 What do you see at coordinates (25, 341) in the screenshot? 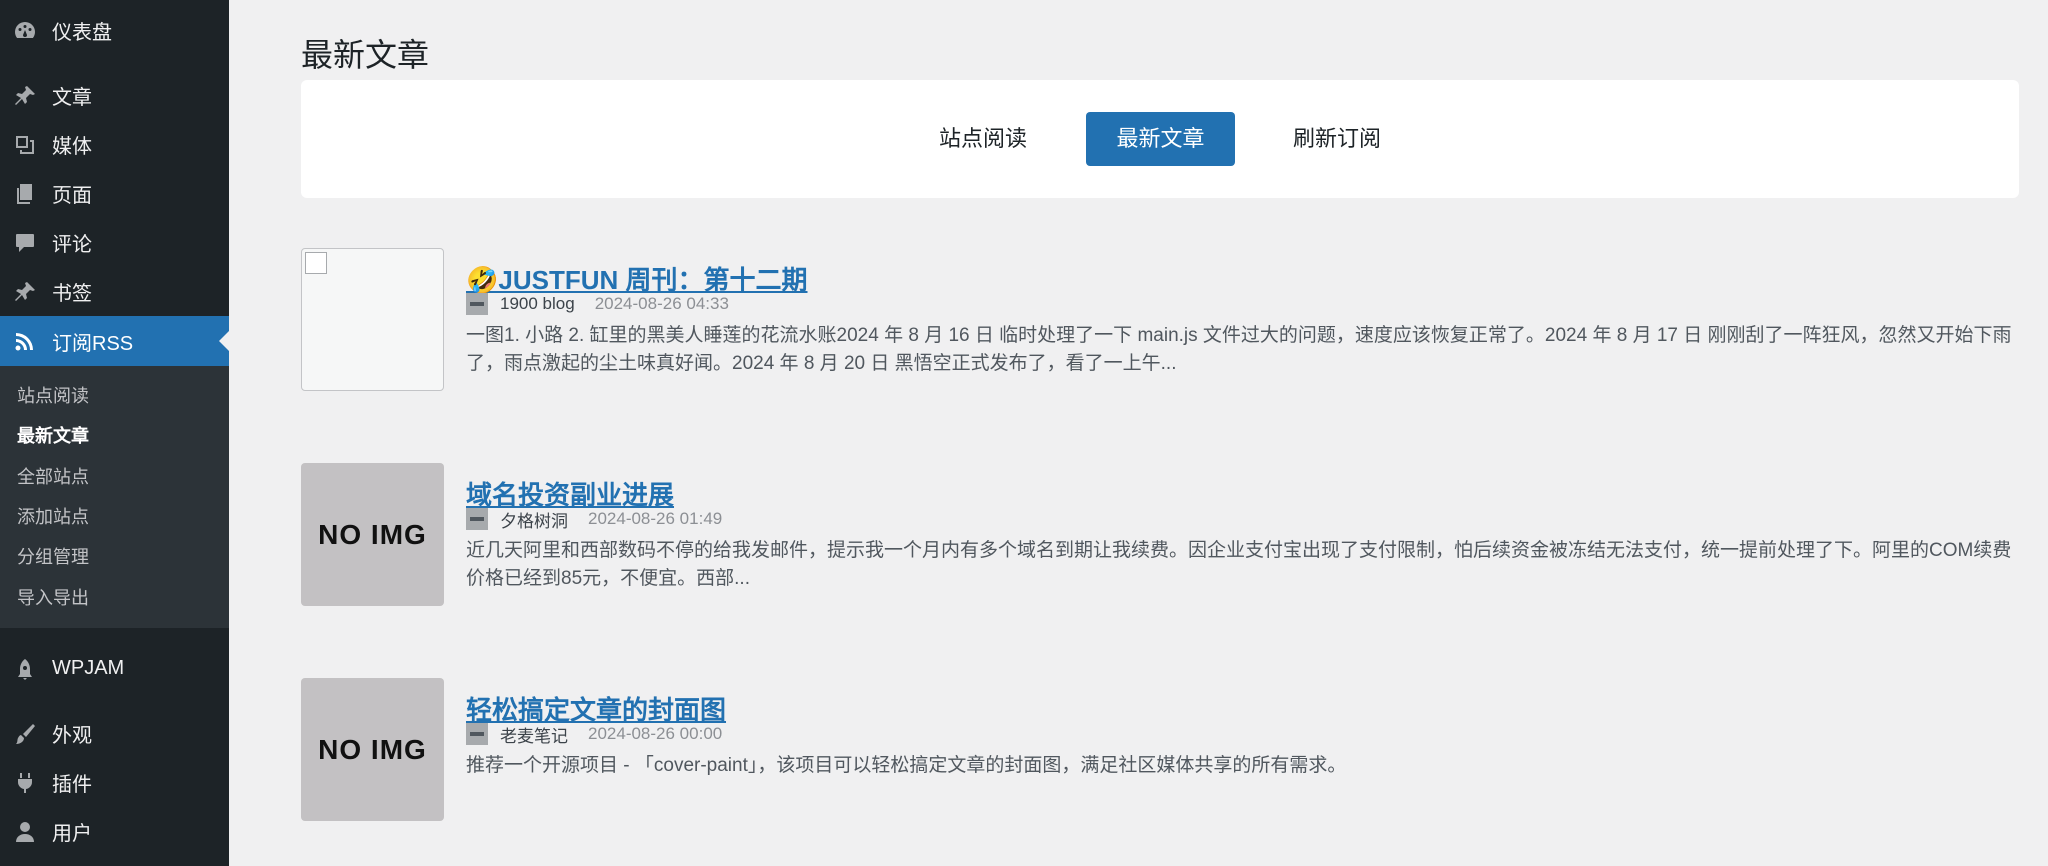
I see `rss-icon` at bounding box center [25, 341].